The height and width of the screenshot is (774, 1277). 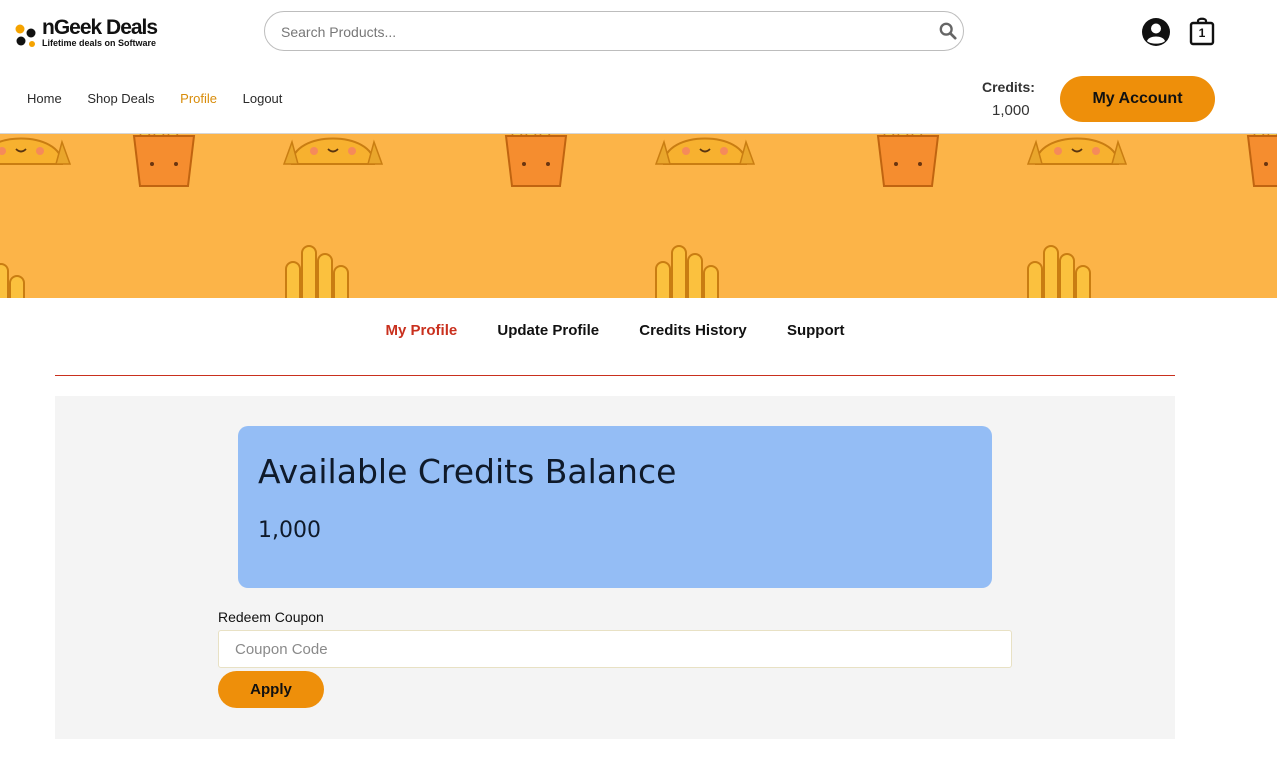 What do you see at coordinates (467, 471) in the screenshot?
I see `balance-title: Available Credits Balance` at bounding box center [467, 471].